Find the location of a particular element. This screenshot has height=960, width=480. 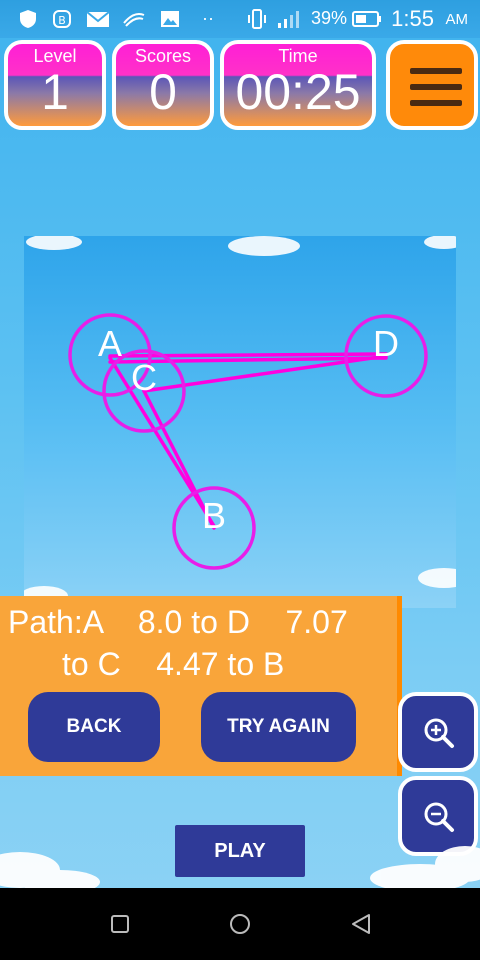

node-a-label: A is located at coordinates (110, 343).